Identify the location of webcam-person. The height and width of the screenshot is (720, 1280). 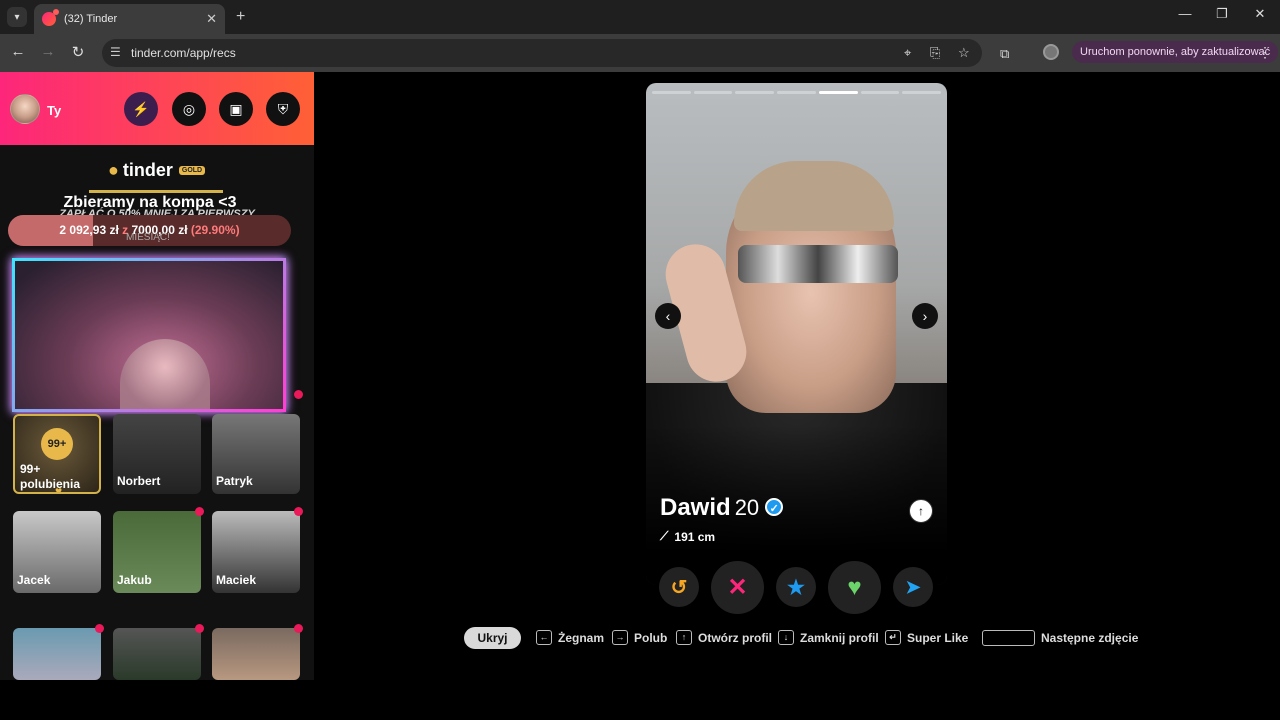
(165, 374).